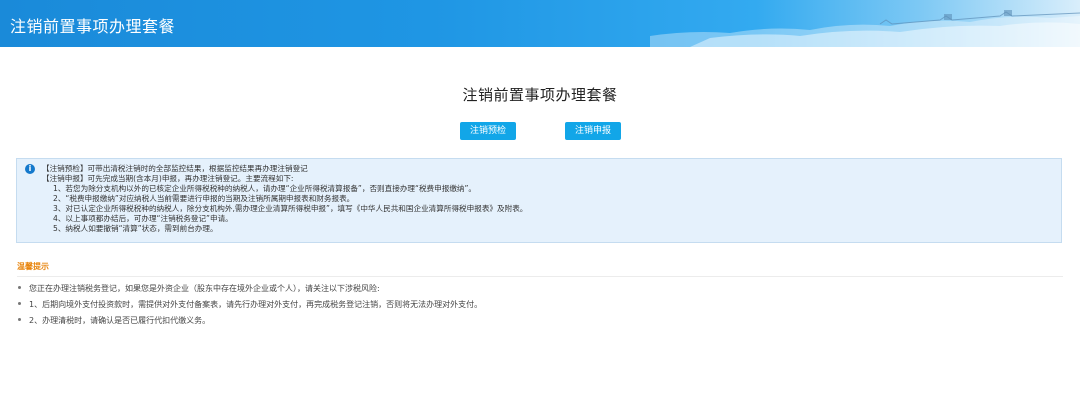 This screenshot has height=416, width=1080. I want to click on info-step: 5、纳税人如要撤销“清算”状态，需到前台办理。, so click(135, 228).